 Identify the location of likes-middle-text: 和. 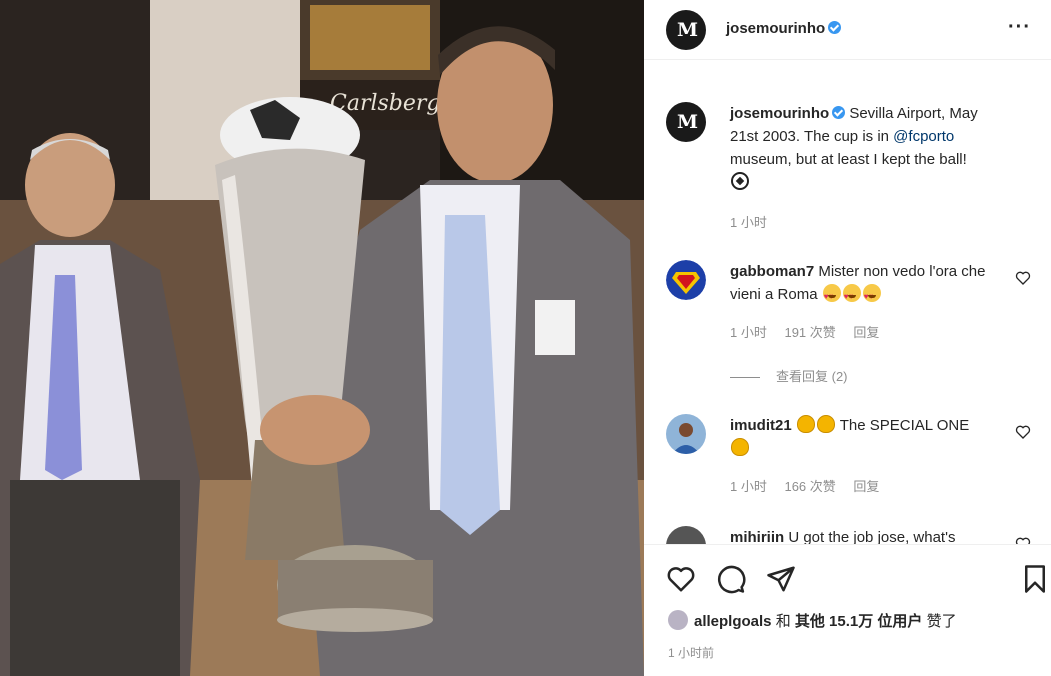
(783, 621).